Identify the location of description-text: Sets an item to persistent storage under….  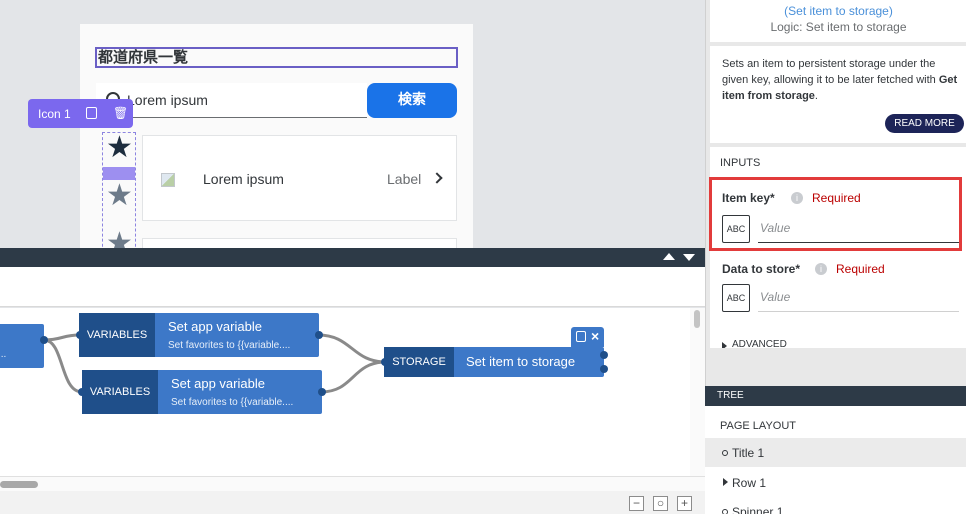
(830, 72).